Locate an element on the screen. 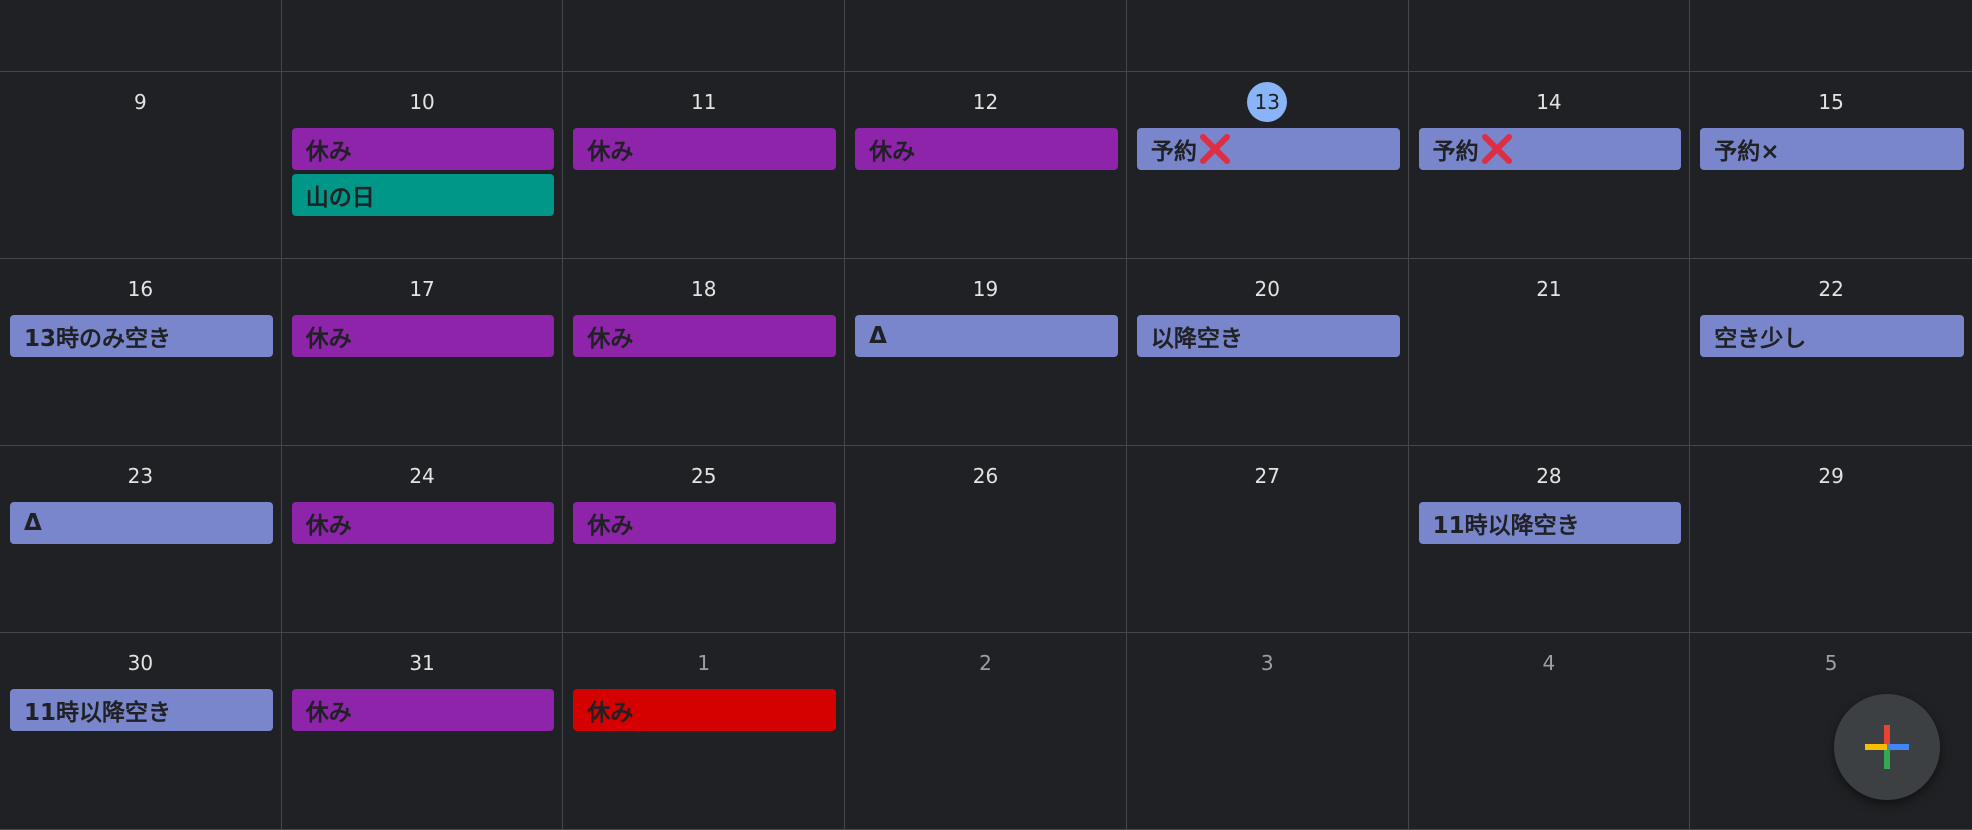 This screenshot has width=1972, height=830. event-list: 休み 山の日 is located at coordinates (422, 174).